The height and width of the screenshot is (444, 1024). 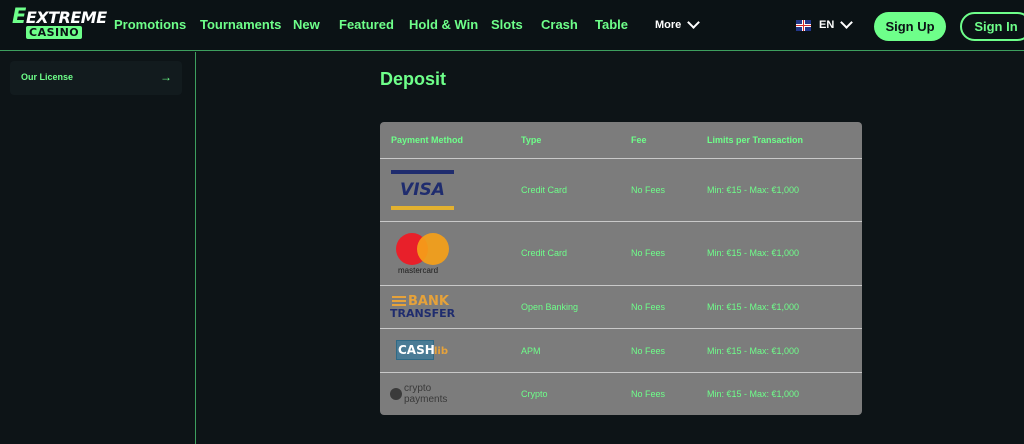 I want to click on cashlib-logo: CASH lib, so click(x=423, y=351).